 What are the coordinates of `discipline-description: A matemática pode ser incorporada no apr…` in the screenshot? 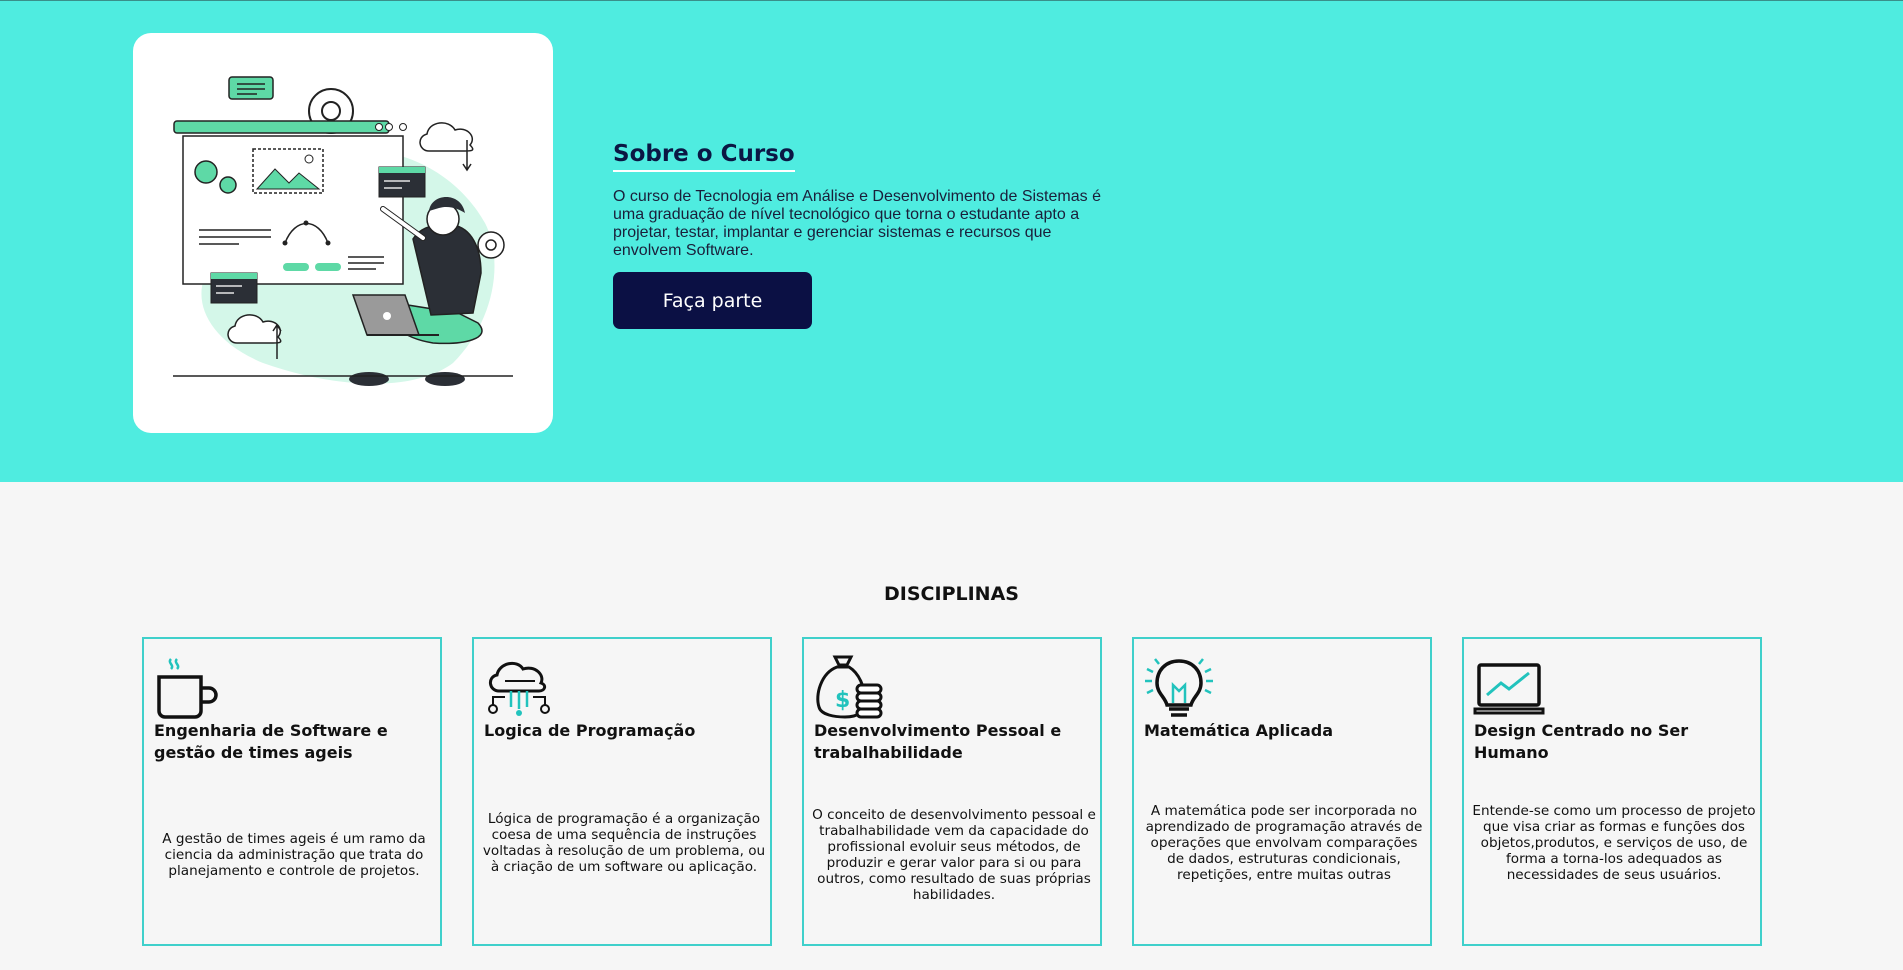 It's located at (1284, 843).